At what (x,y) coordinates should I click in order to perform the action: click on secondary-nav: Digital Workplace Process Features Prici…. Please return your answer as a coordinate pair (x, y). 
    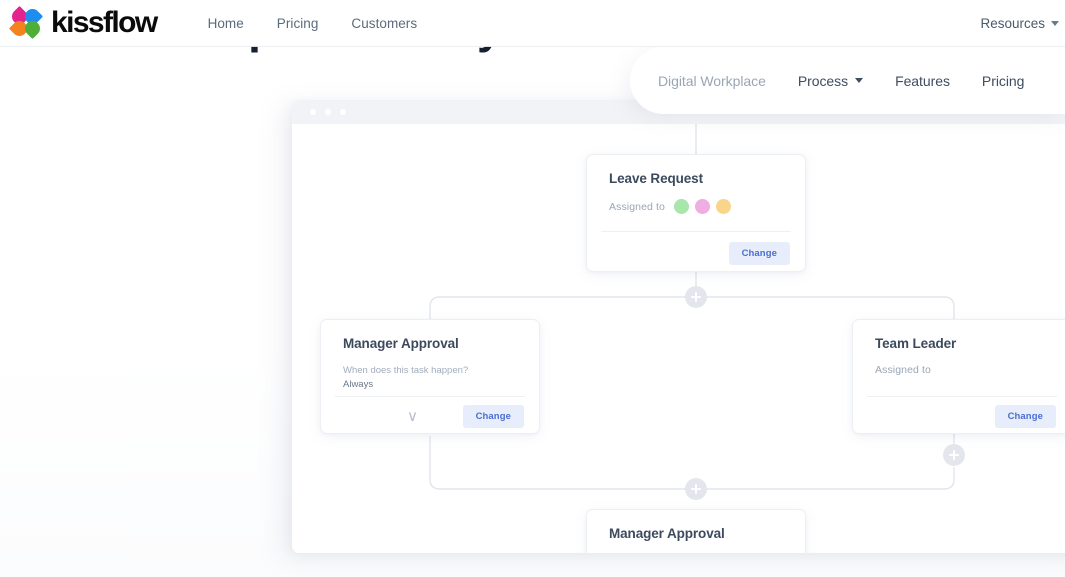
    Looking at the image, I should click on (847, 80).